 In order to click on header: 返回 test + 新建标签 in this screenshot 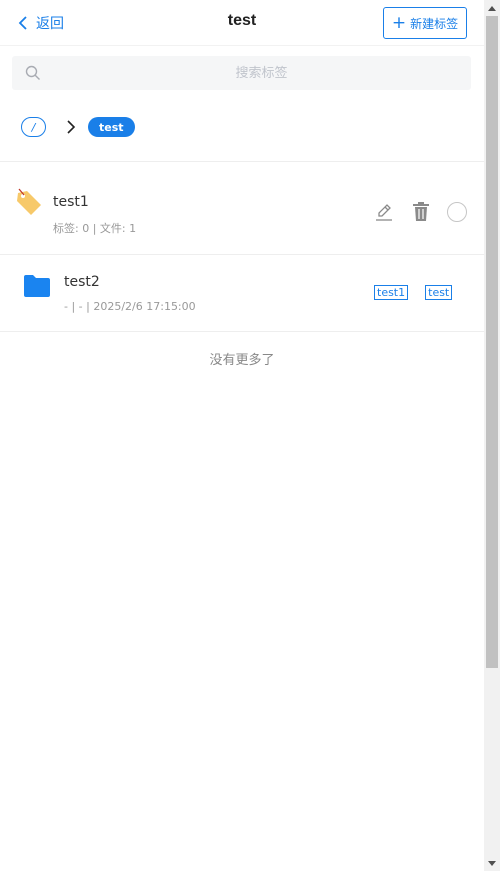, I will do `click(242, 23)`.